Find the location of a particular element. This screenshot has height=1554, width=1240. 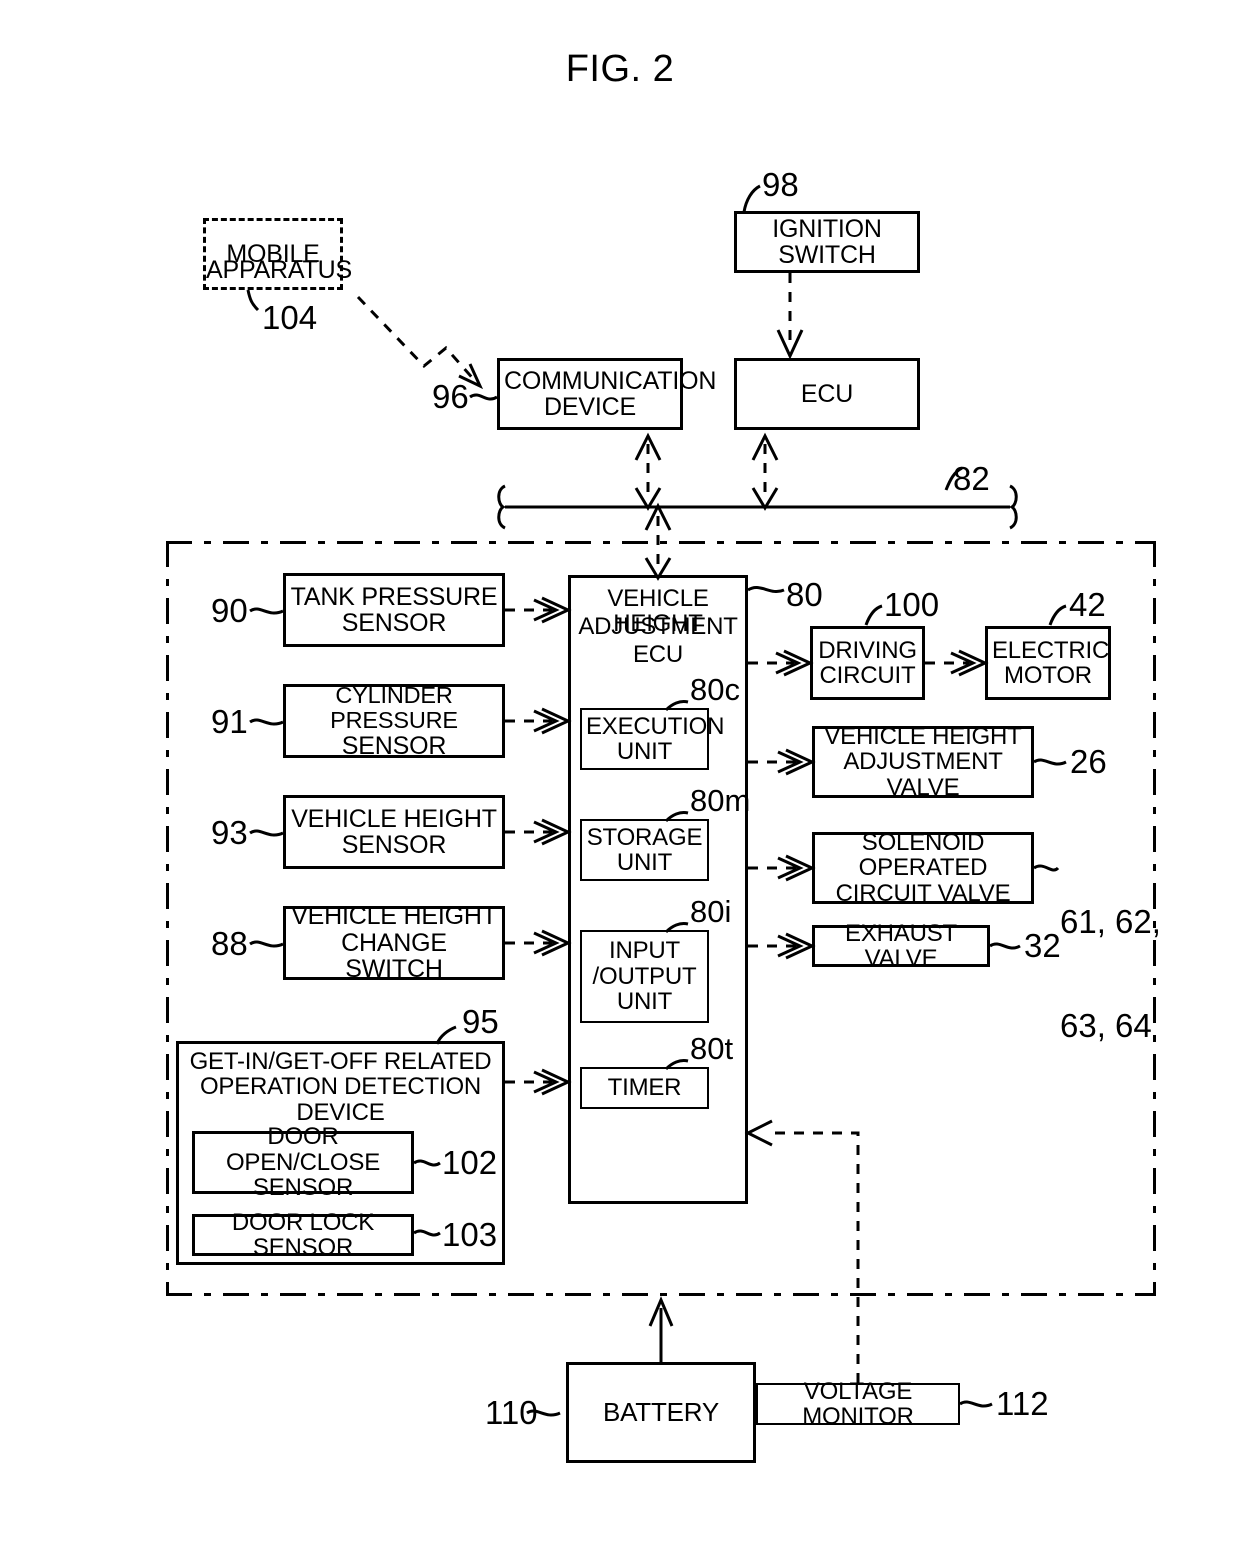

mobile-apparatus-block: MOBILE APPARATUS is located at coordinates (277, 254).